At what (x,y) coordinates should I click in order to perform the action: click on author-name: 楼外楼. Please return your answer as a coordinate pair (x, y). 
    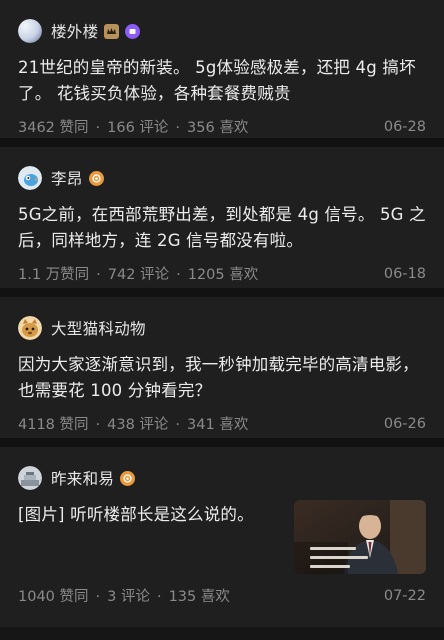
    Looking at the image, I should click on (74, 31).